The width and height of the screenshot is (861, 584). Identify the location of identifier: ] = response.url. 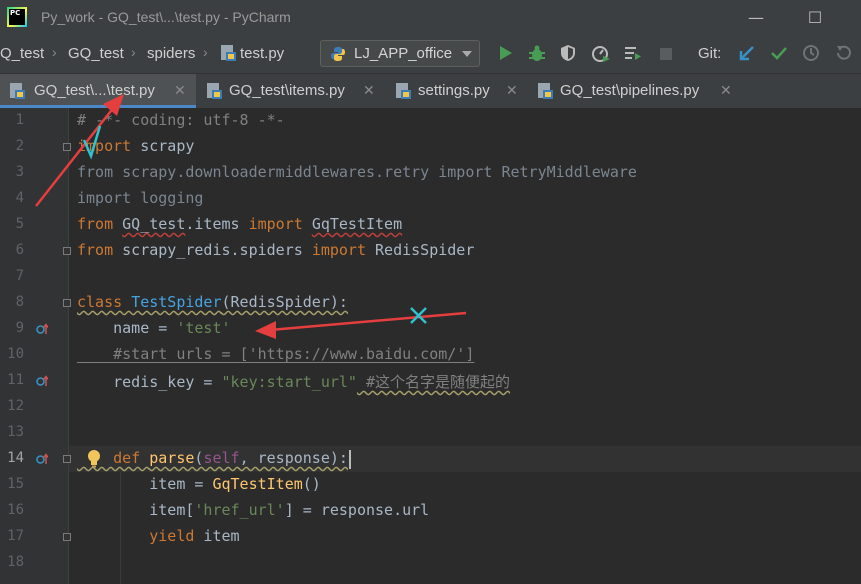
(357, 510).